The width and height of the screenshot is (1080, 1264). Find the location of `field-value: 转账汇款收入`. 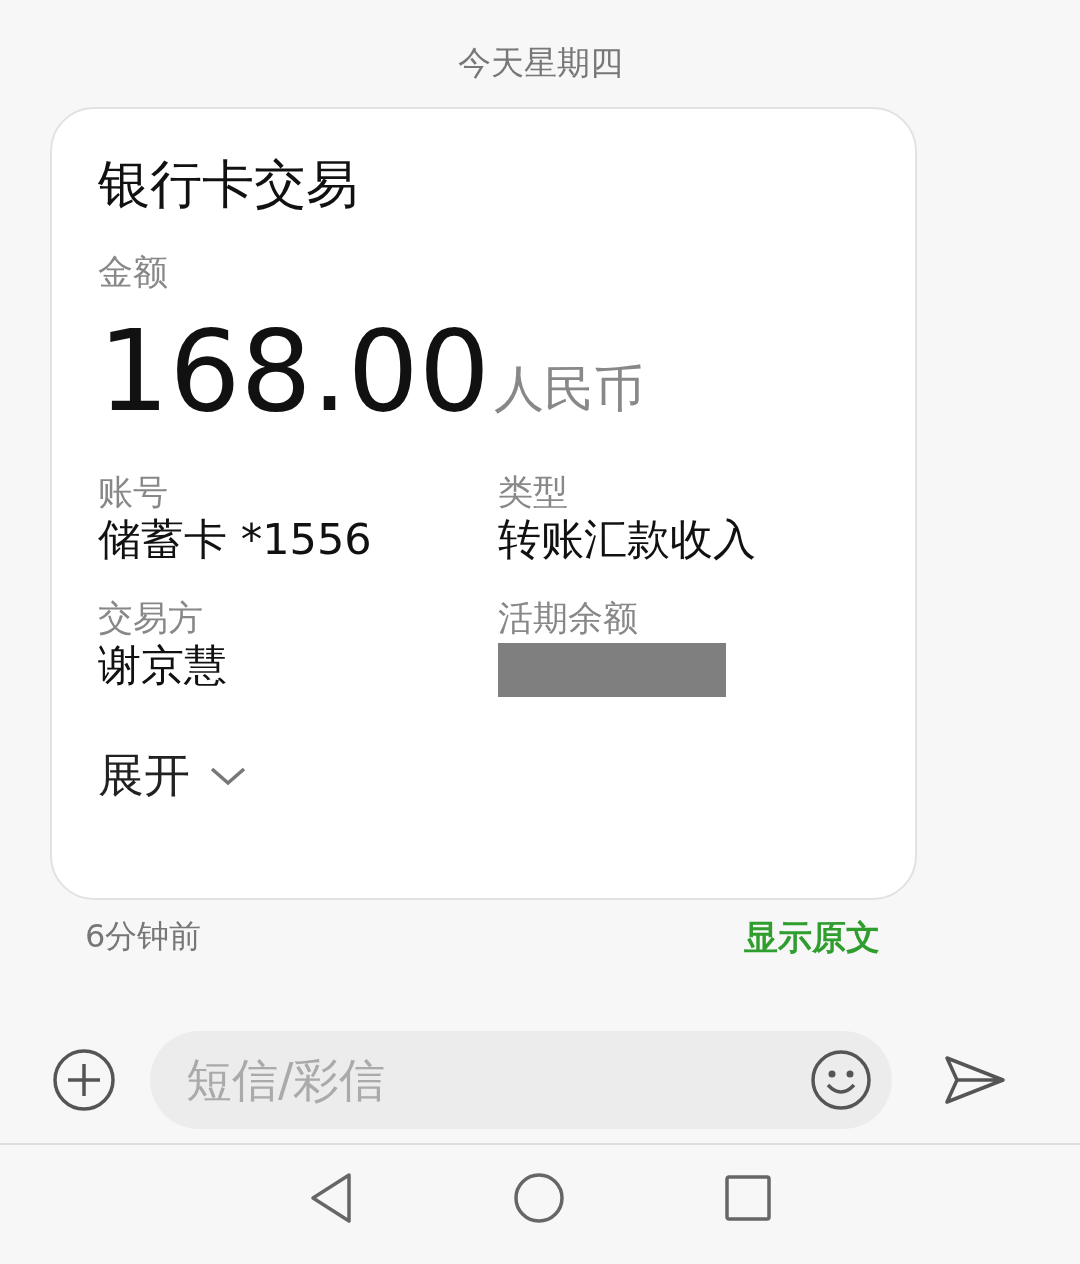

field-value: 转账汇款收入 is located at coordinates (627, 540).